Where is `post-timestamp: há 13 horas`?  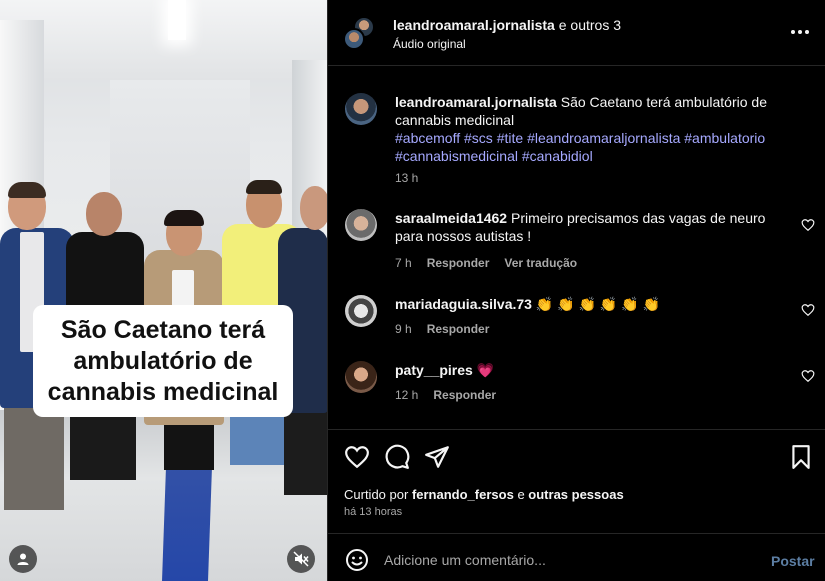 post-timestamp: há 13 horas is located at coordinates (373, 512).